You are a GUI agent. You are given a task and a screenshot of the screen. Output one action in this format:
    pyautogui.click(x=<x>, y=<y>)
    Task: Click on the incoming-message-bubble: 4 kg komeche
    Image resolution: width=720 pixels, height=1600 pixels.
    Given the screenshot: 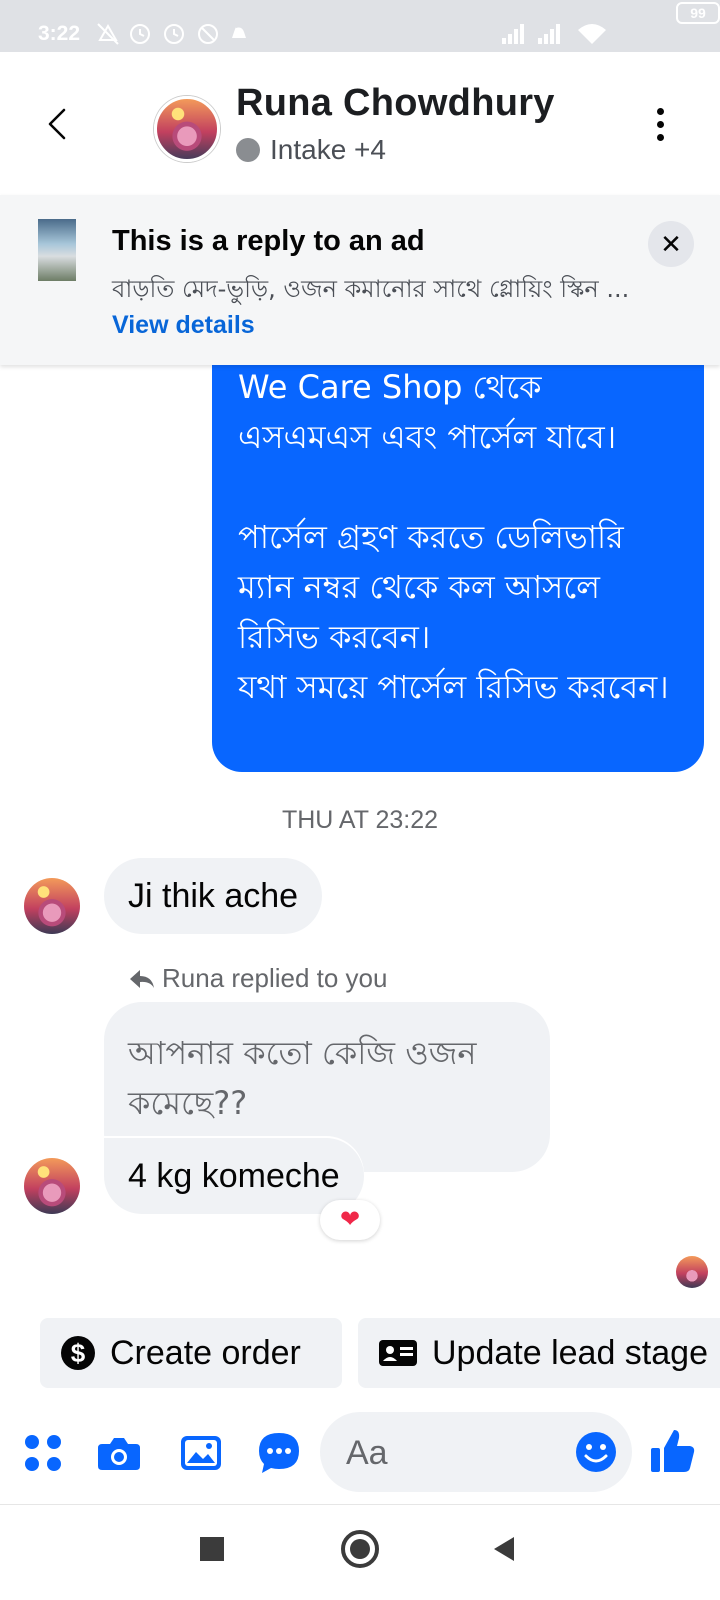 What is the action you would take?
    pyautogui.click(x=234, y=1176)
    